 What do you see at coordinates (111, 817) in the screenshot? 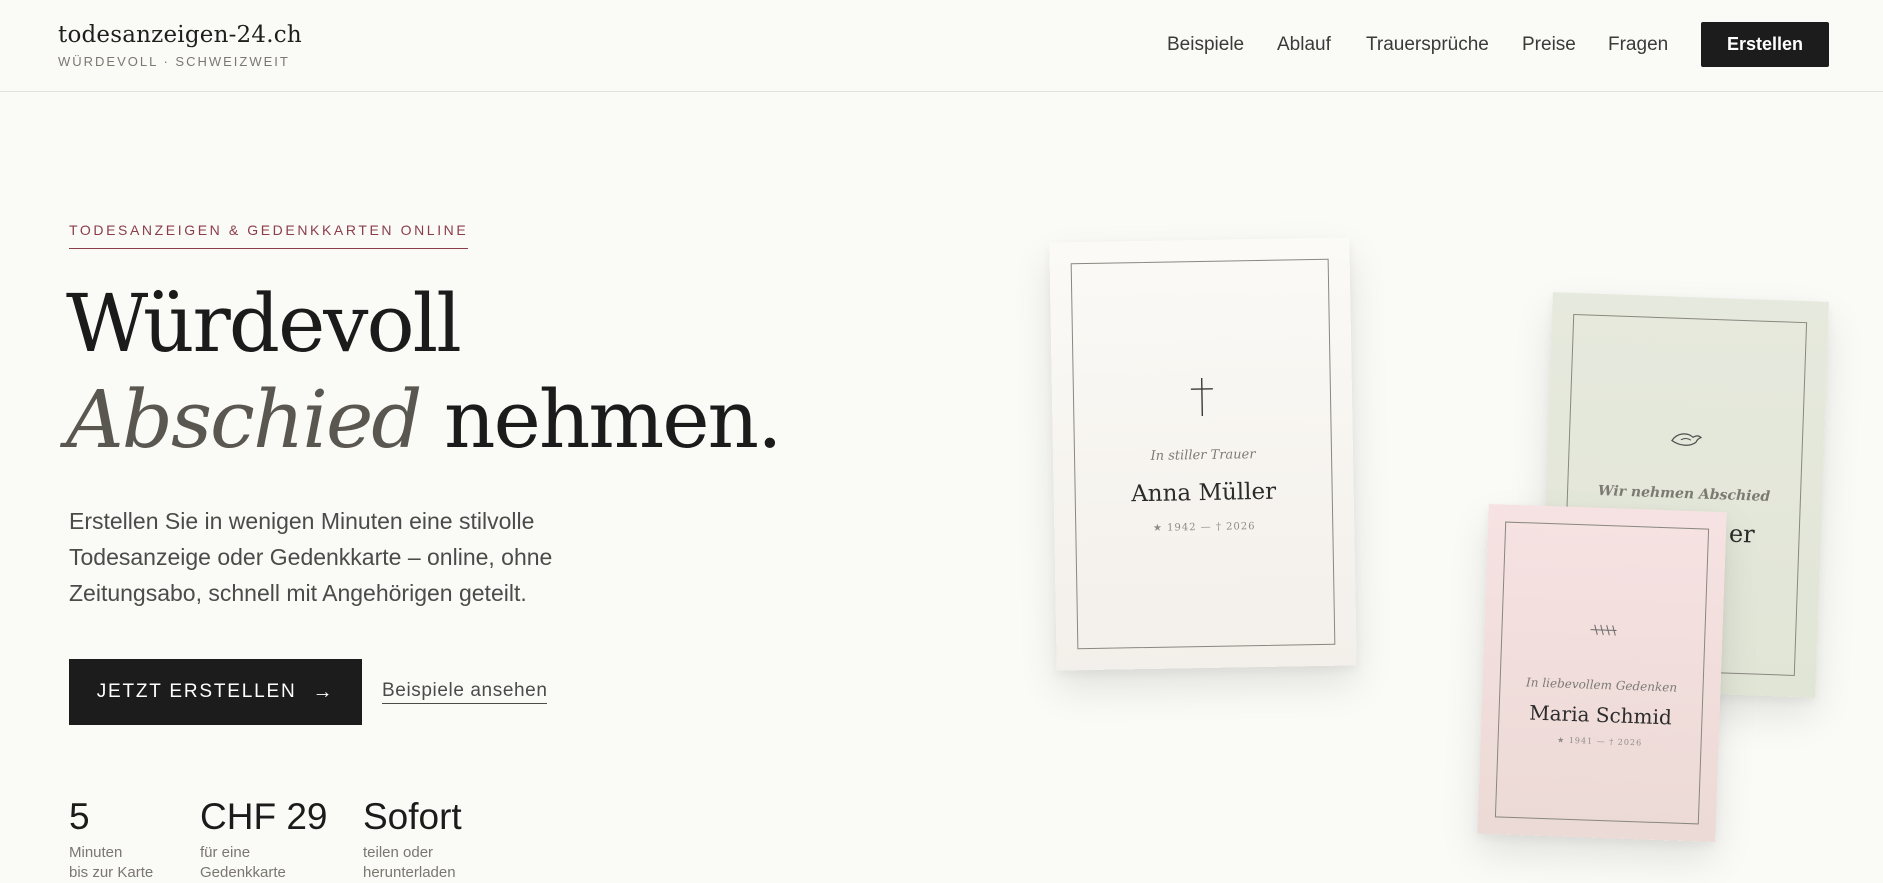
I see `stat-value: 5` at bounding box center [111, 817].